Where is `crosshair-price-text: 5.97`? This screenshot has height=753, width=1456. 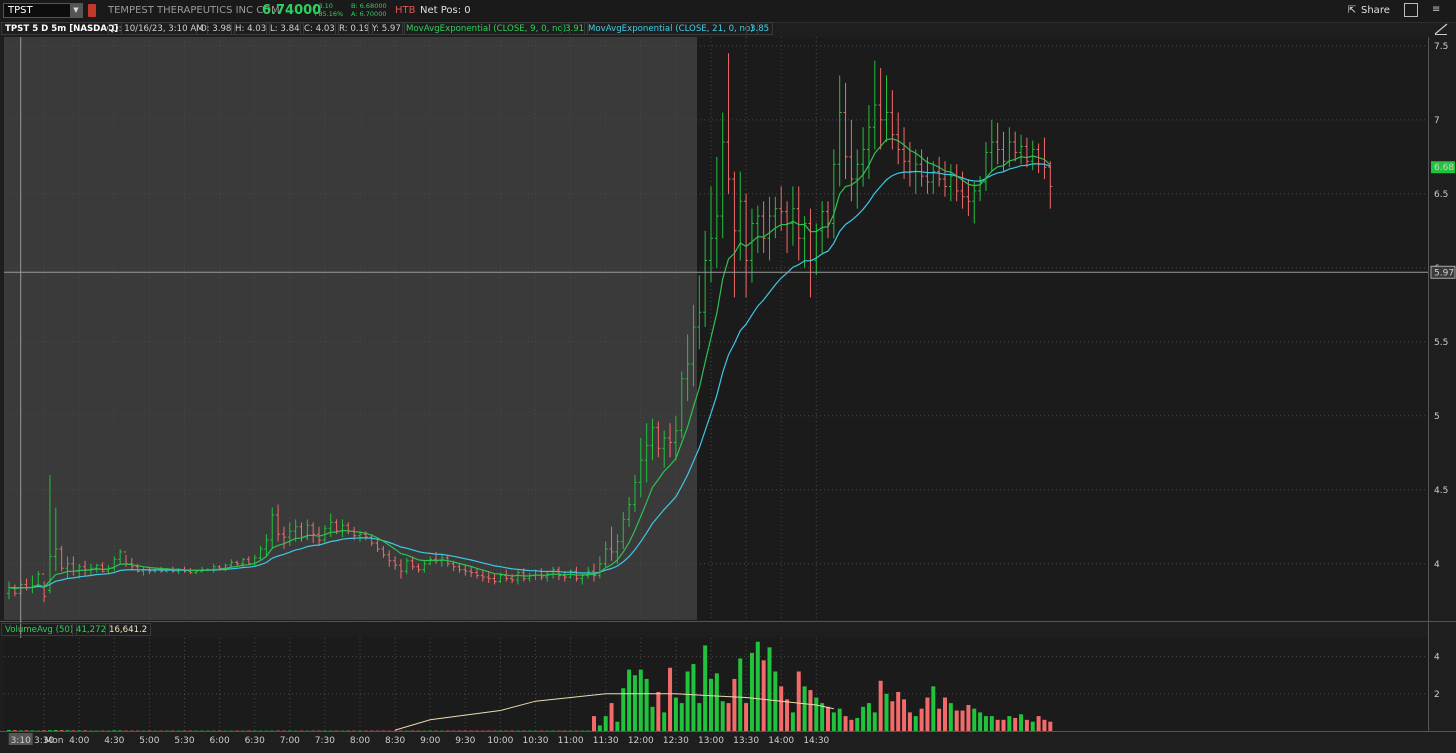 crosshair-price-text: 5.97 is located at coordinates (1444, 273).